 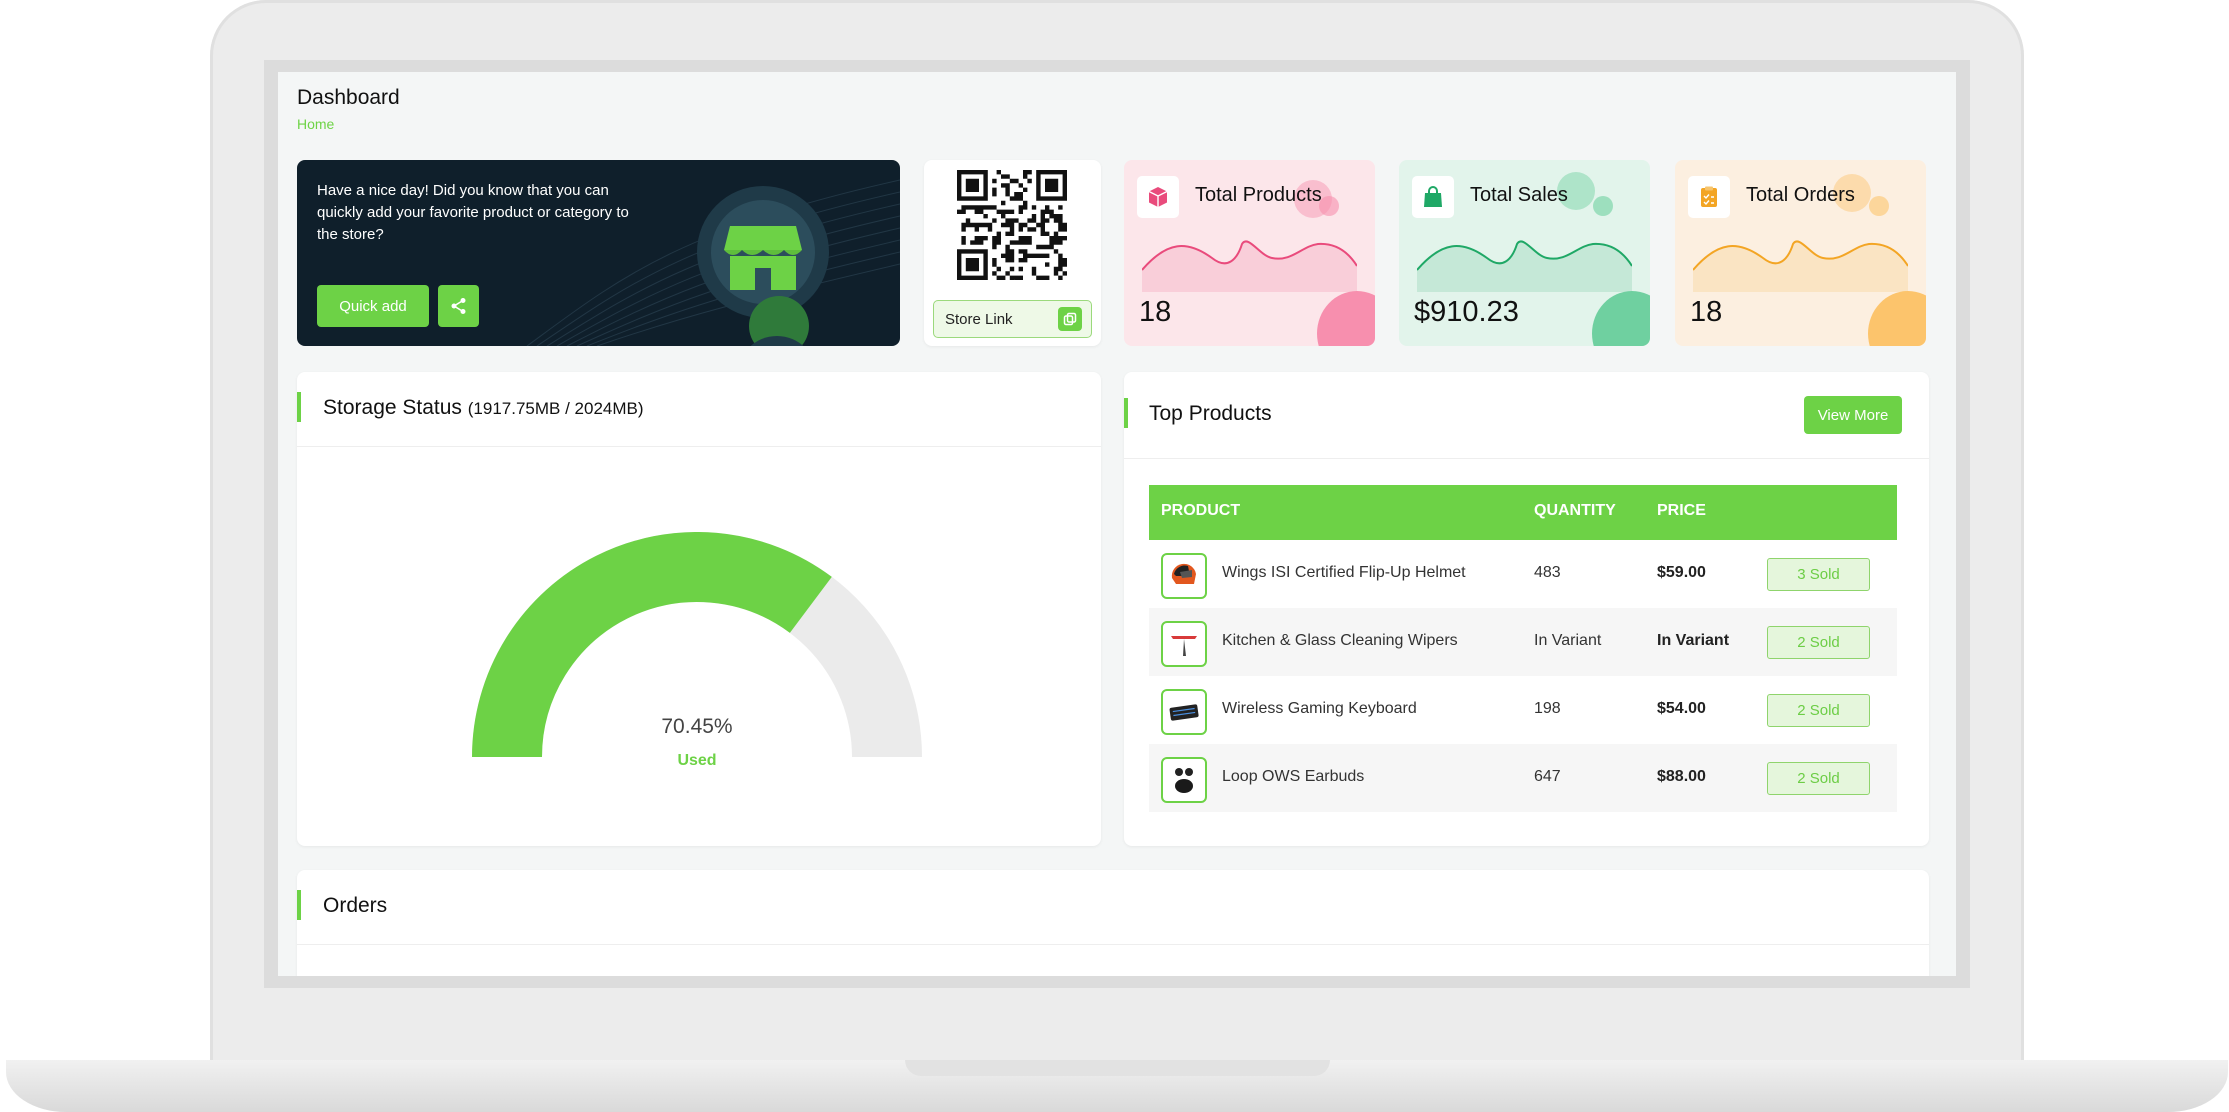 What do you see at coordinates (1344, 572) in the screenshot?
I see `product-name: Wings ISI Certified Flip-Up Helmet` at bounding box center [1344, 572].